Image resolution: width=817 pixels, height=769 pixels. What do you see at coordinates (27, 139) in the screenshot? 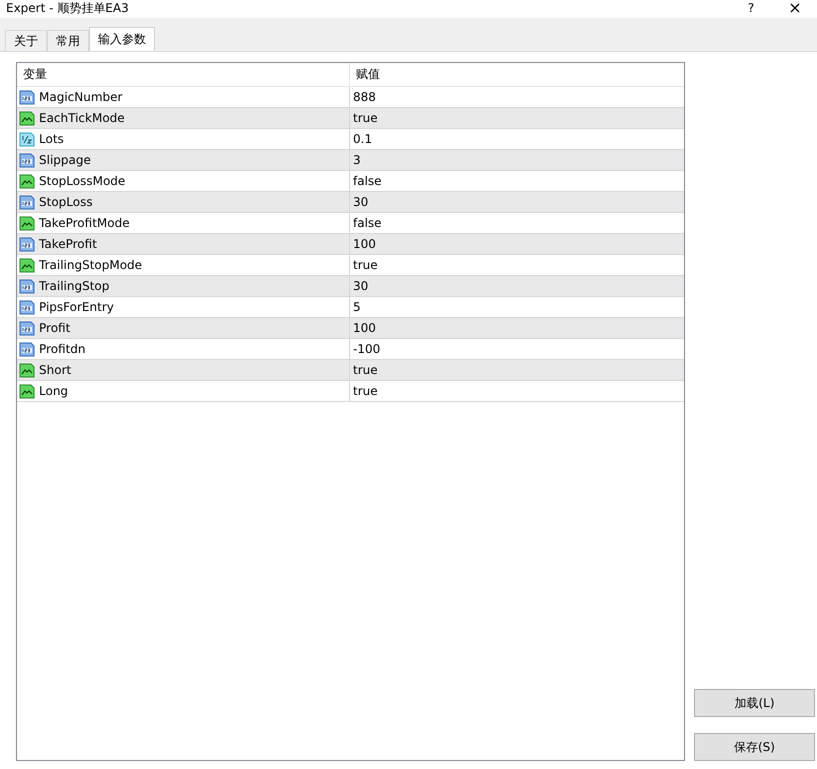
I see `fraction-icon` at bounding box center [27, 139].